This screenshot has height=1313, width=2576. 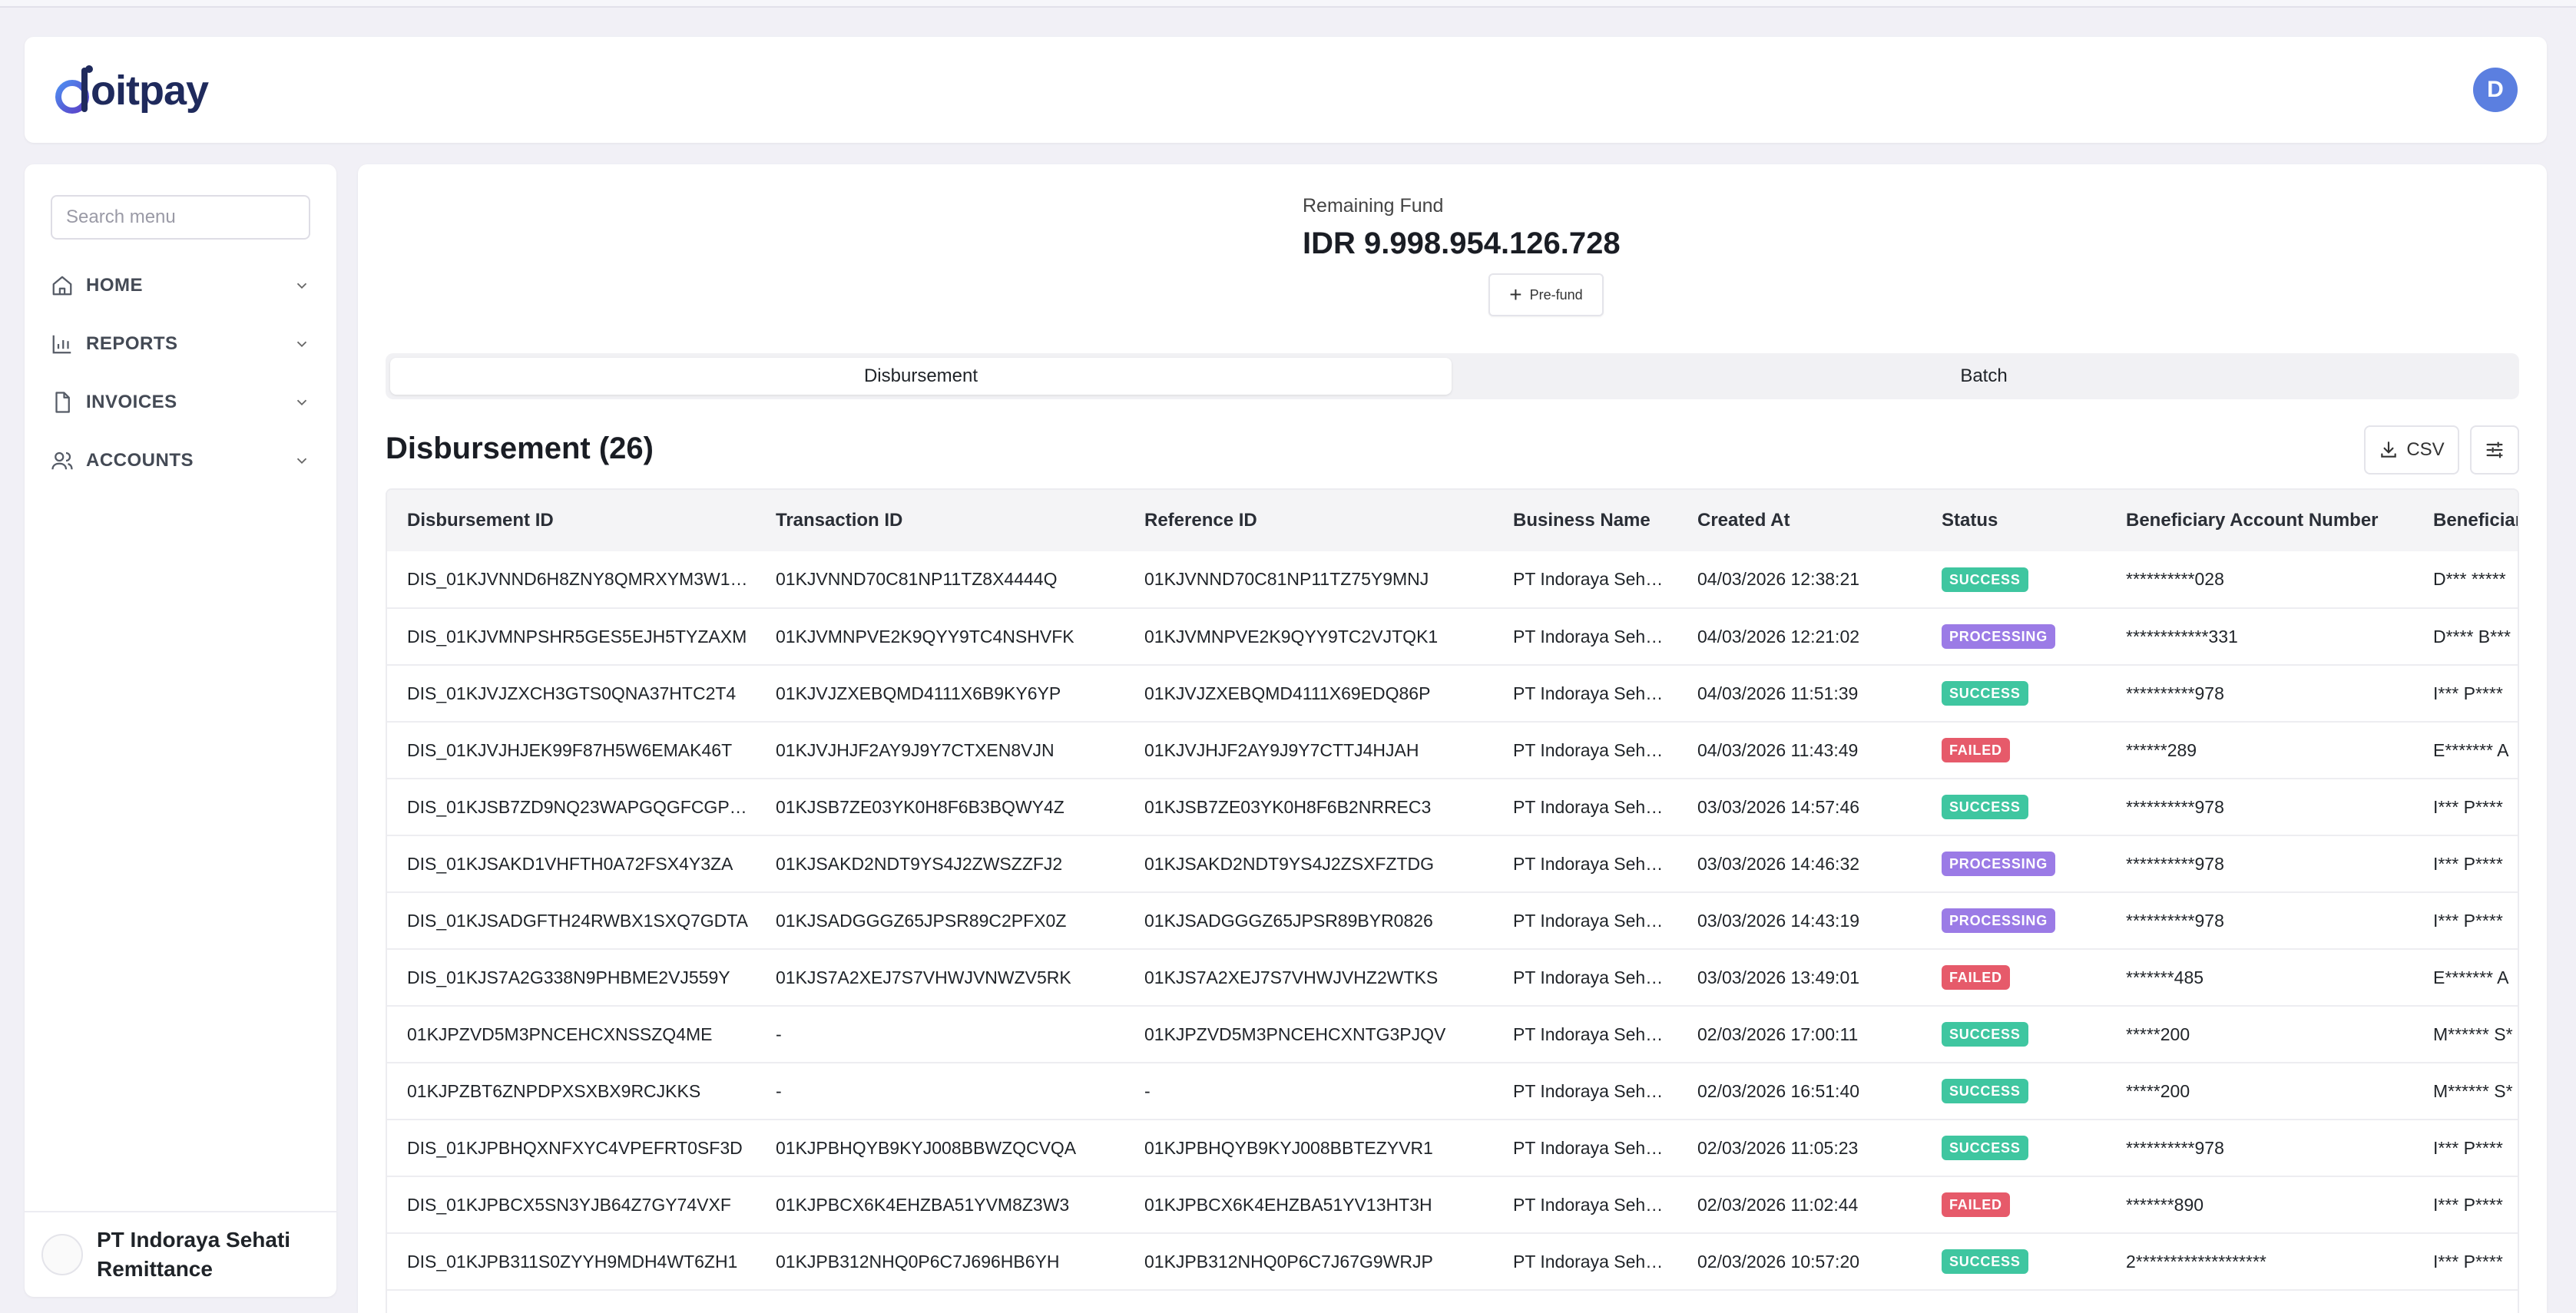 I want to click on tab-batch: Batch, so click(x=1984, y=376).